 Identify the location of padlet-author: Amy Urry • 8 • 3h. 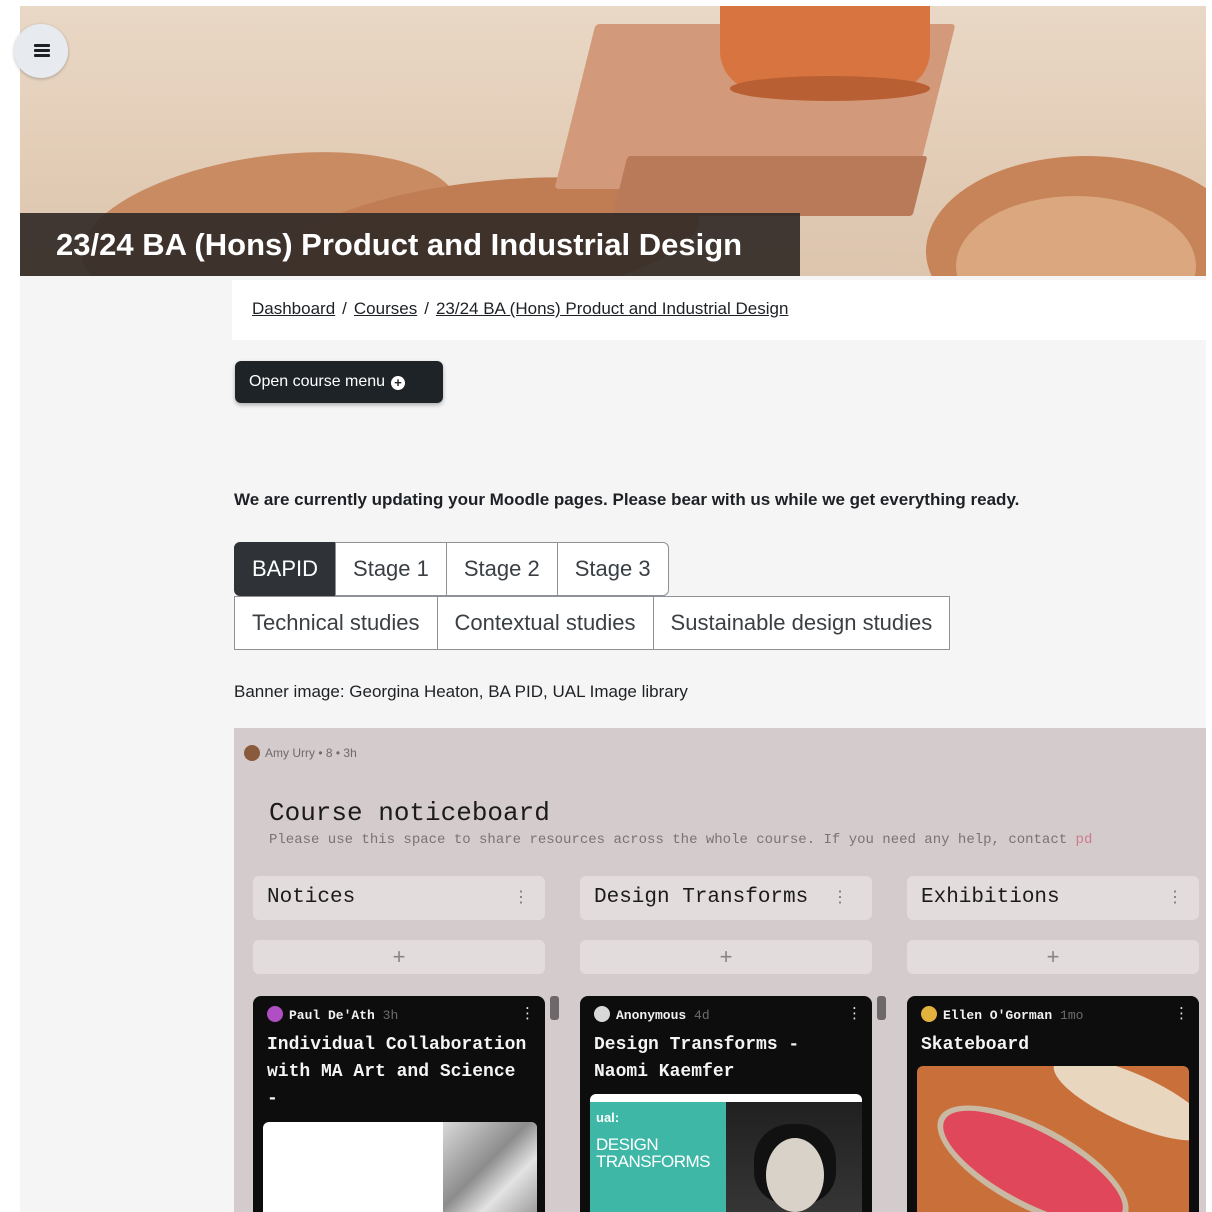
(300, 753).